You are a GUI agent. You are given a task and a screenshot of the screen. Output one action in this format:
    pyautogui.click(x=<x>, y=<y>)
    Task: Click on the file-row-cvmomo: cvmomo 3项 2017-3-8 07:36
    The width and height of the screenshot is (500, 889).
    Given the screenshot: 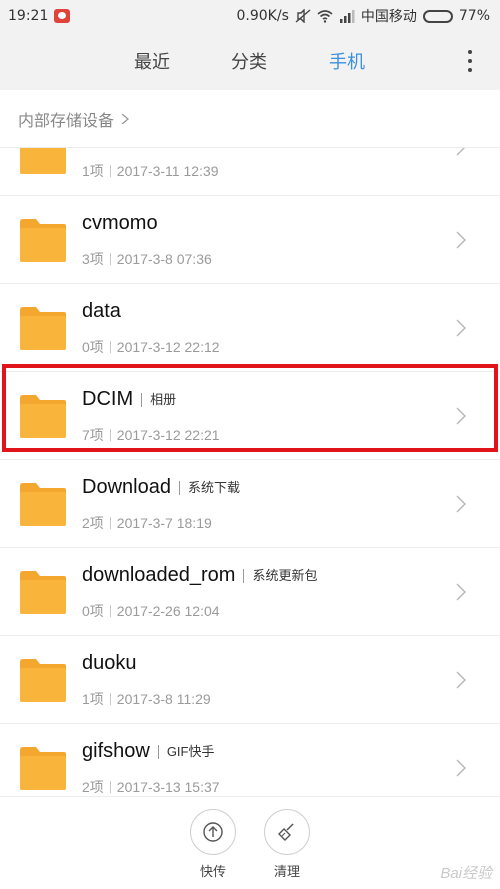 What is the action you would take?
    pyautogui.click(x=250, y=240)
    